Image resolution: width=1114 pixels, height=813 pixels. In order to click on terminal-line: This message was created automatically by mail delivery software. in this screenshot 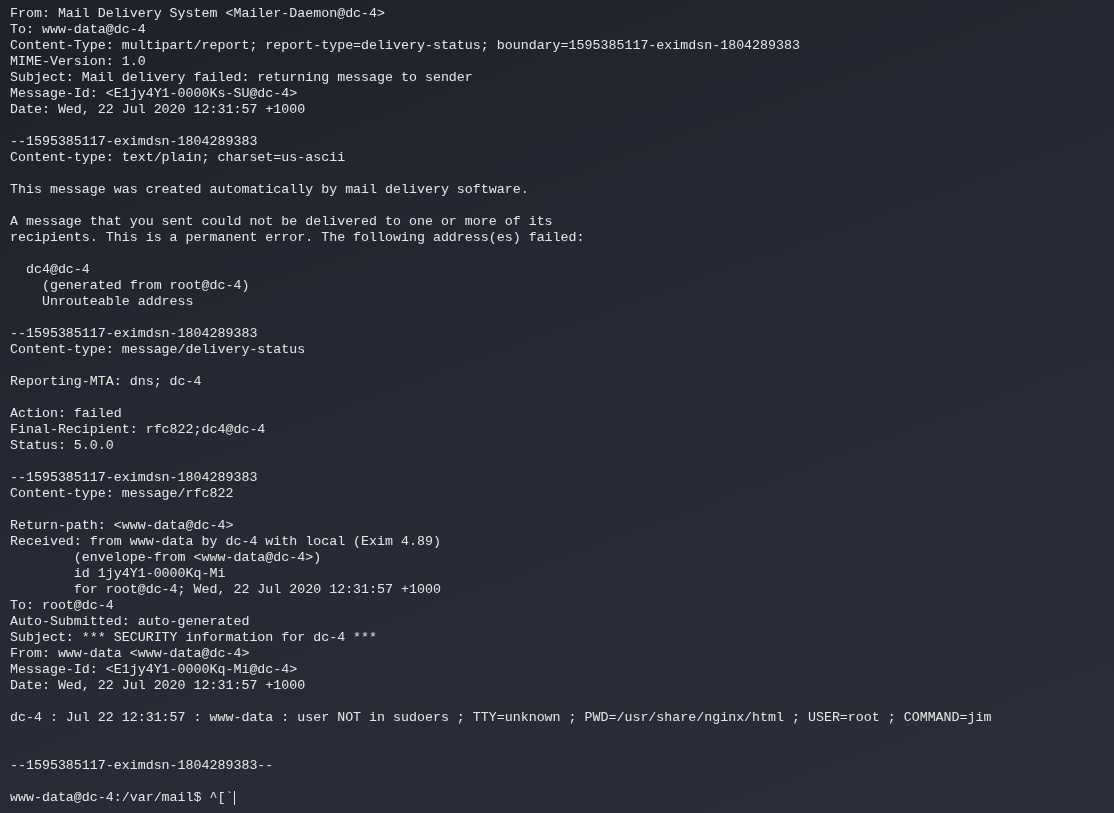, I will do `click(269, 190)`.